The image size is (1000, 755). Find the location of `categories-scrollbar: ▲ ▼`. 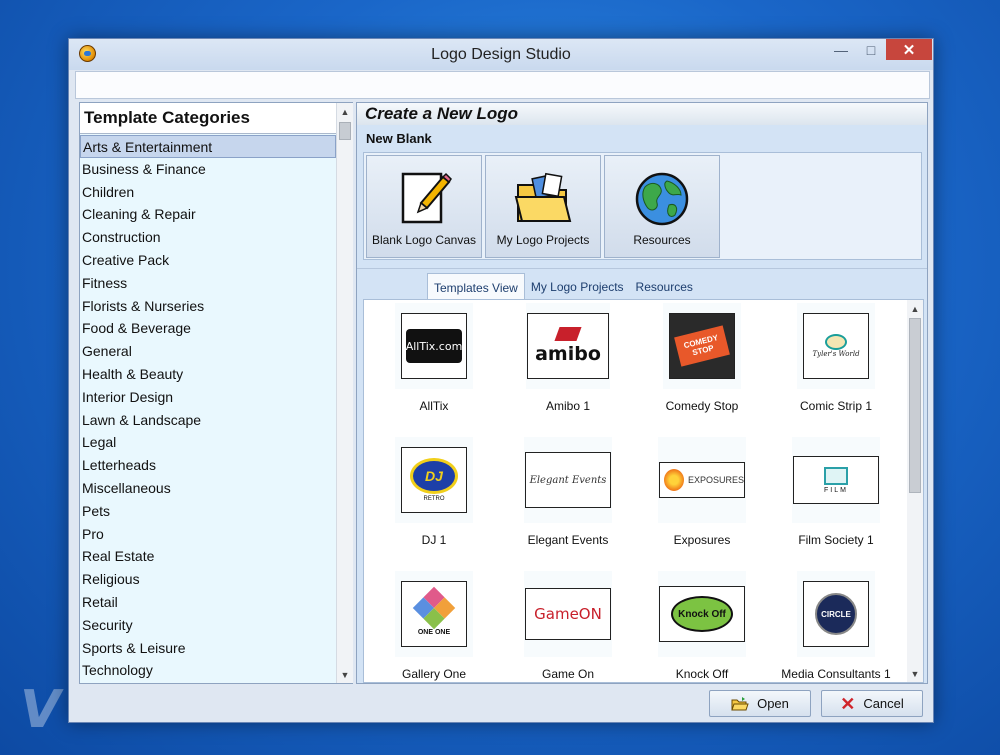

categories-scrollbar: ▲ ▼ is located at coordinates (344, 393).